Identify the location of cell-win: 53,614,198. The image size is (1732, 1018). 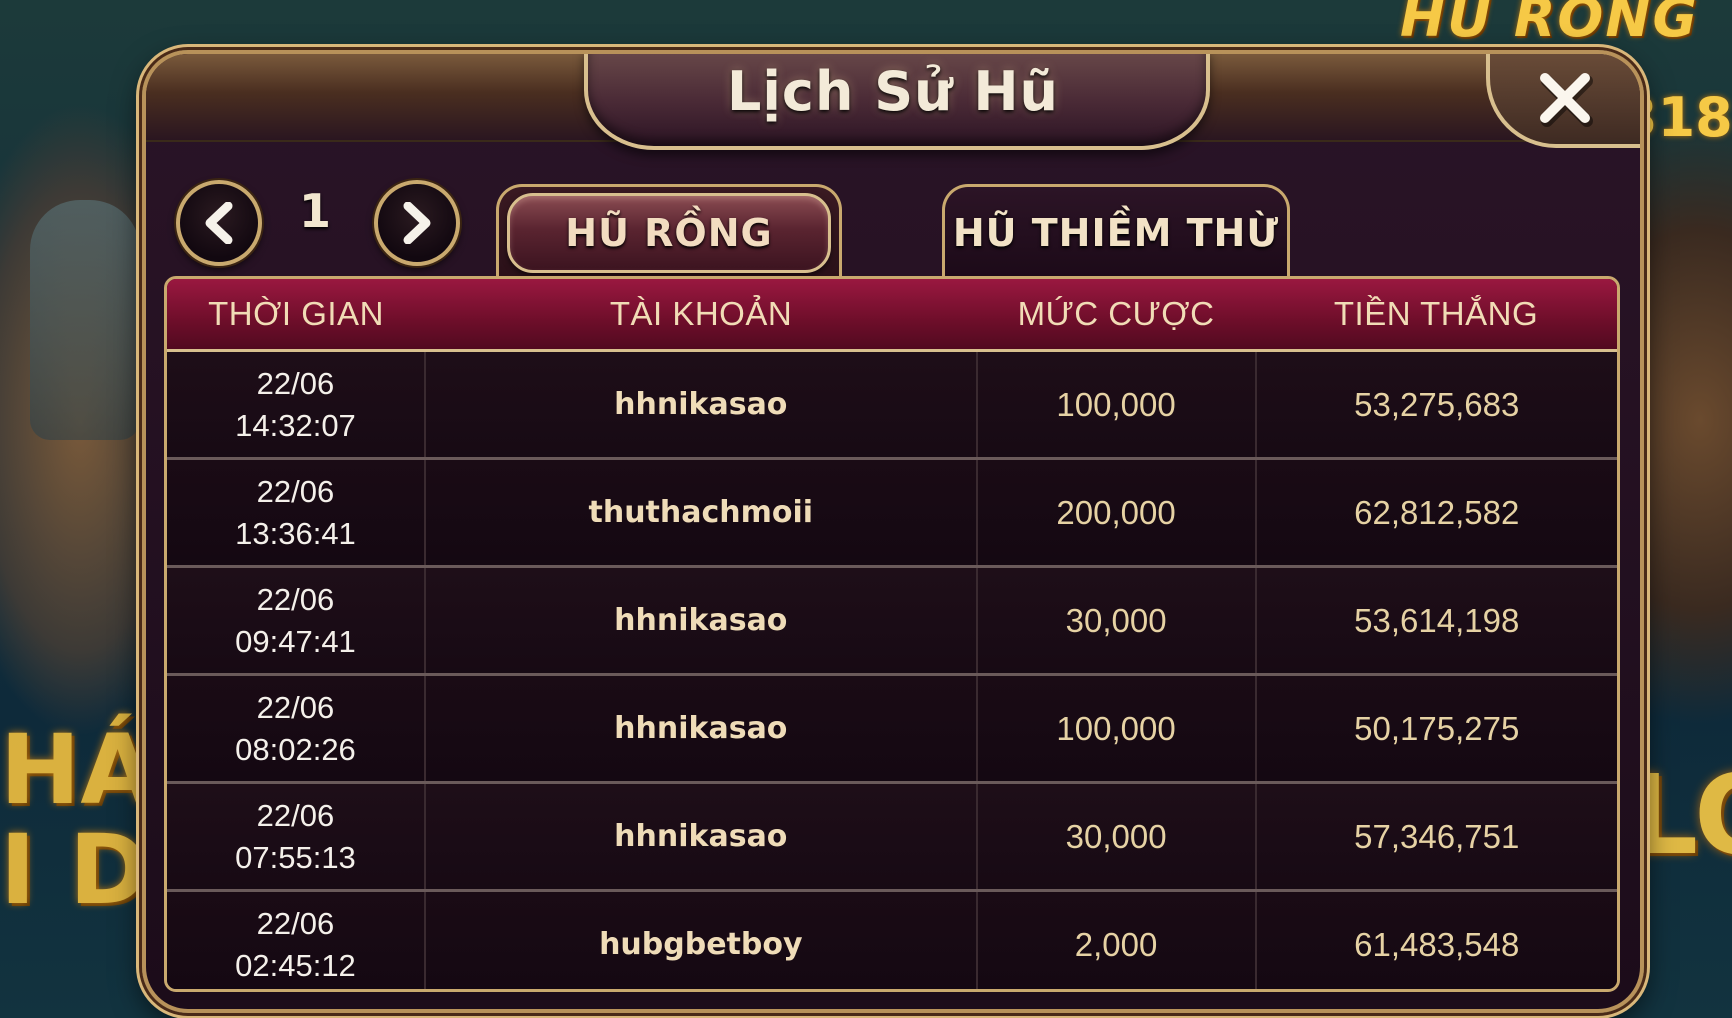
(1437, 620).